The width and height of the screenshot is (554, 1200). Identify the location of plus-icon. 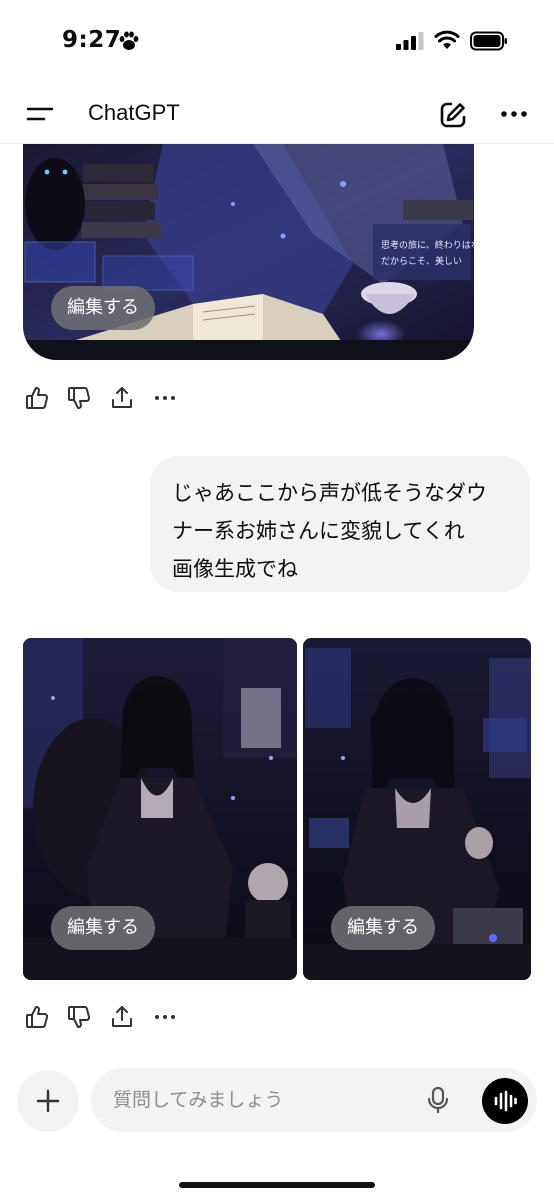
(48, 1101).